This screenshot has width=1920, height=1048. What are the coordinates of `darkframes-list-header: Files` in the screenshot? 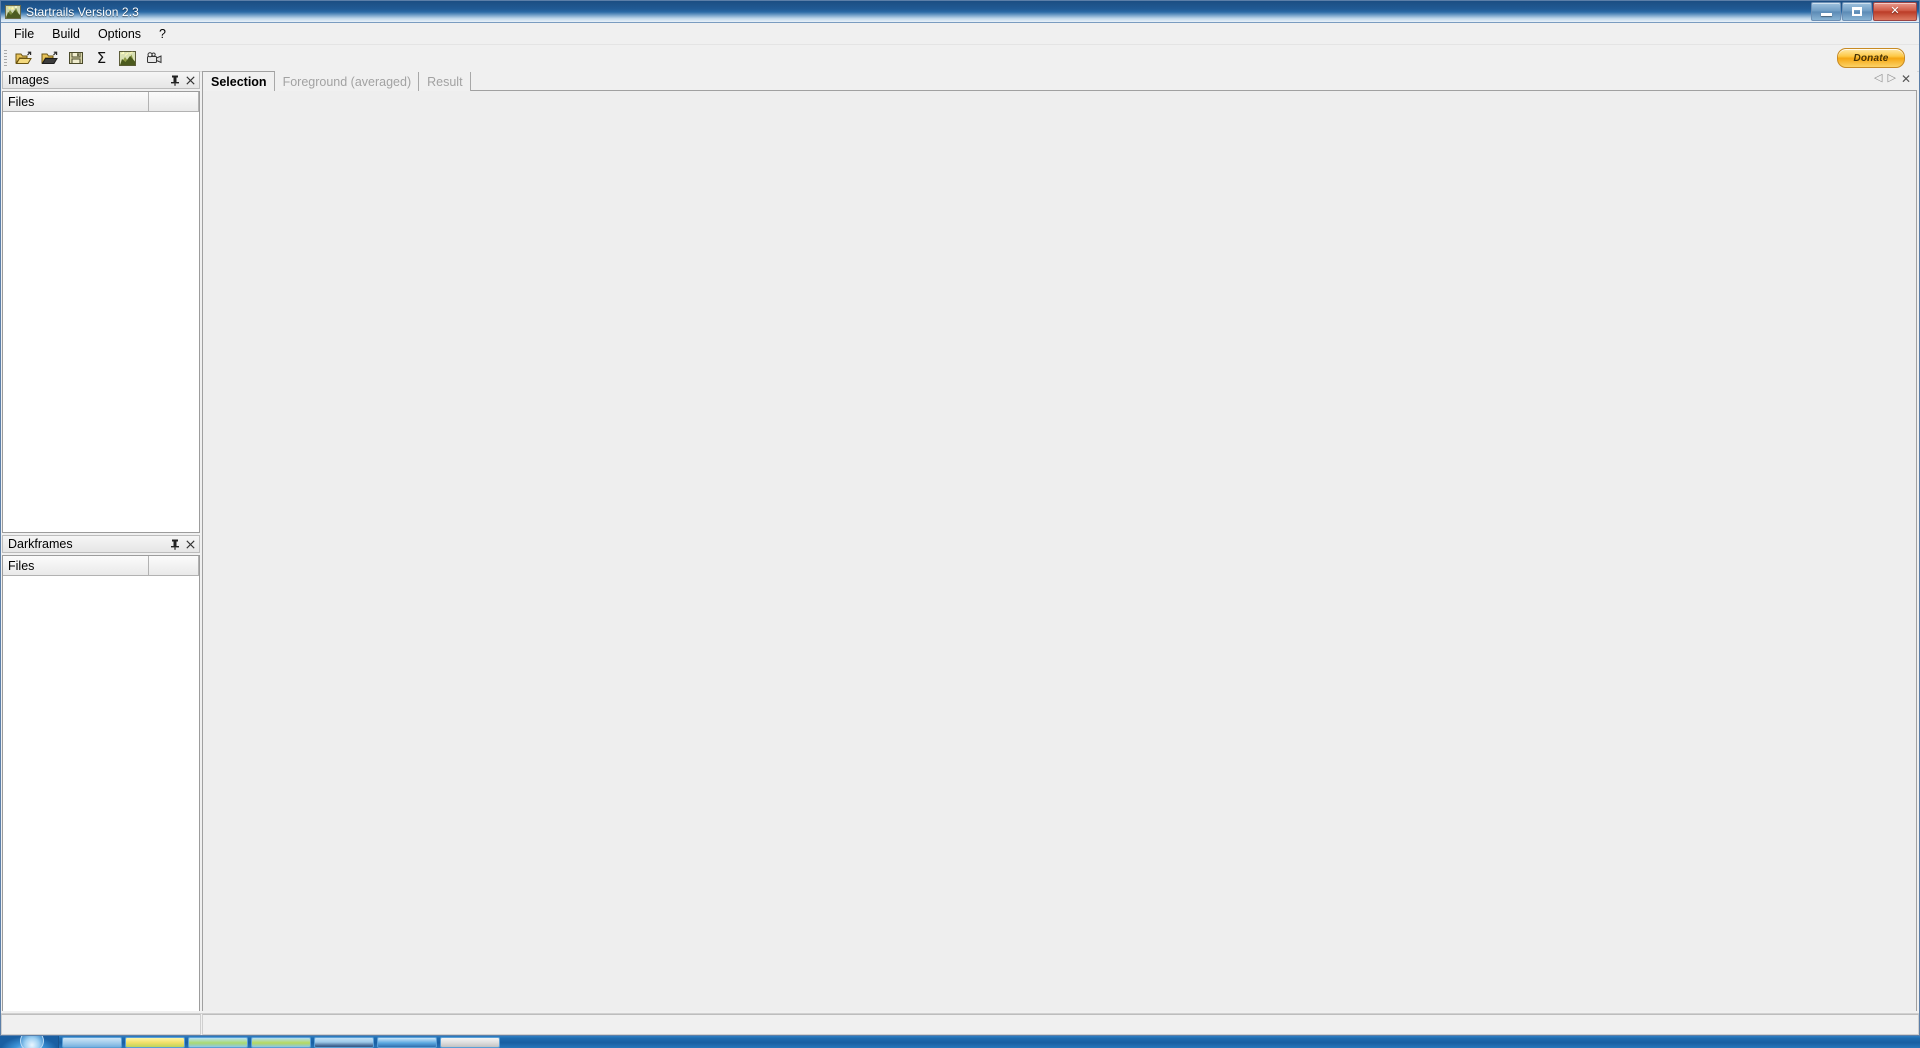 It's located at (101, 566).